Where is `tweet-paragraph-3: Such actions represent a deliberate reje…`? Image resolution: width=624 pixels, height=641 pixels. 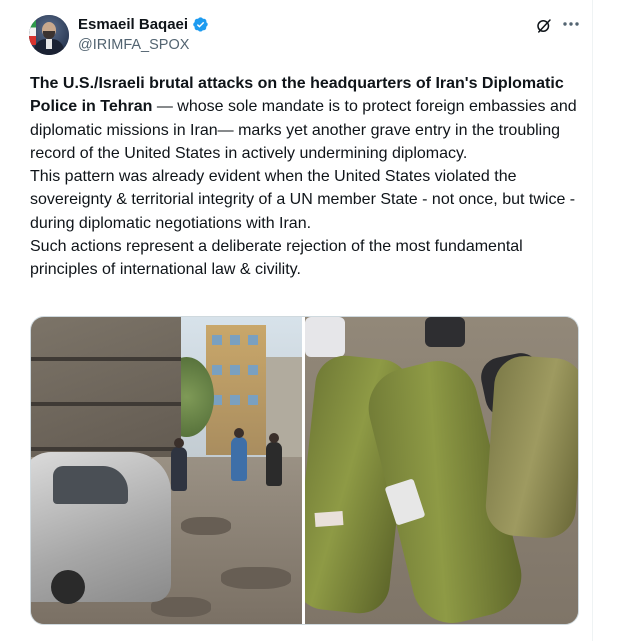
tweet-paragraph-3: Such actions represent a deliberate reje… is located at coordinates (276, 258).